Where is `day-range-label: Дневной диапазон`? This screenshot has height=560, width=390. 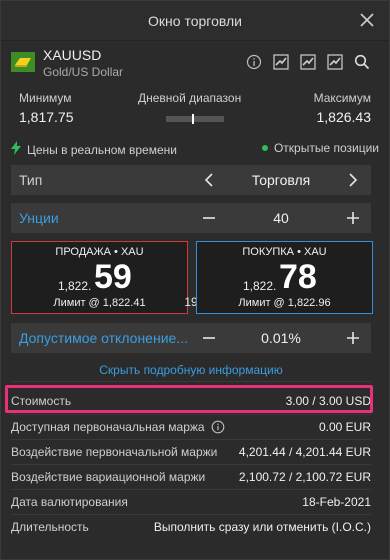
day-range-label: Дневной диапазон is located at coordinates (190, 98).